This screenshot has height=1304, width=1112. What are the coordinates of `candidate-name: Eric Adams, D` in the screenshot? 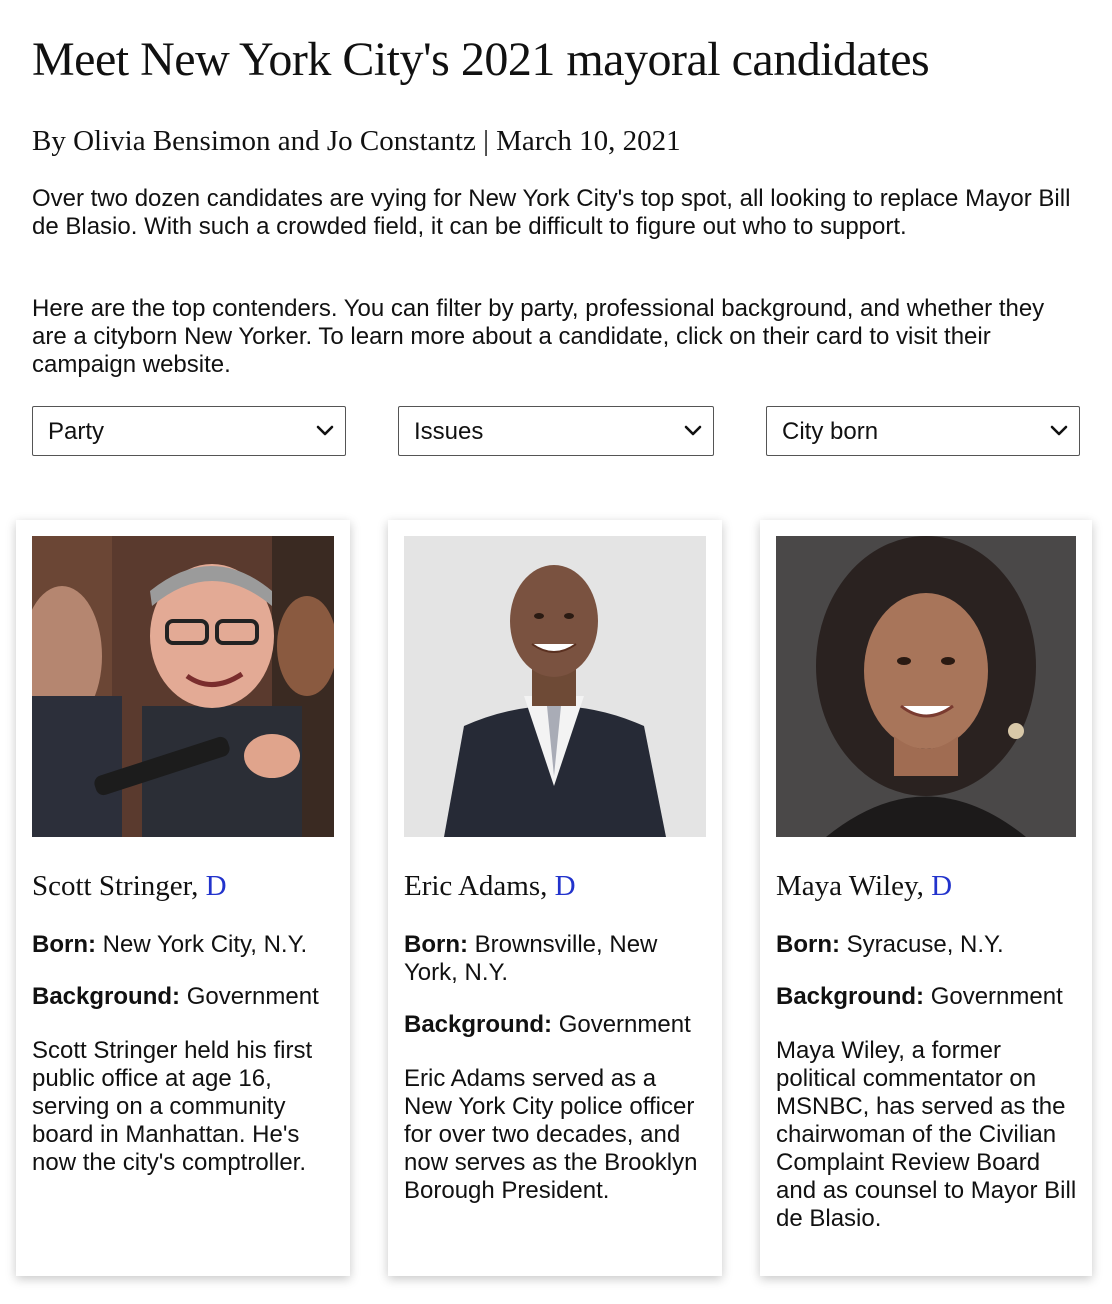 It's located at (490, 886).